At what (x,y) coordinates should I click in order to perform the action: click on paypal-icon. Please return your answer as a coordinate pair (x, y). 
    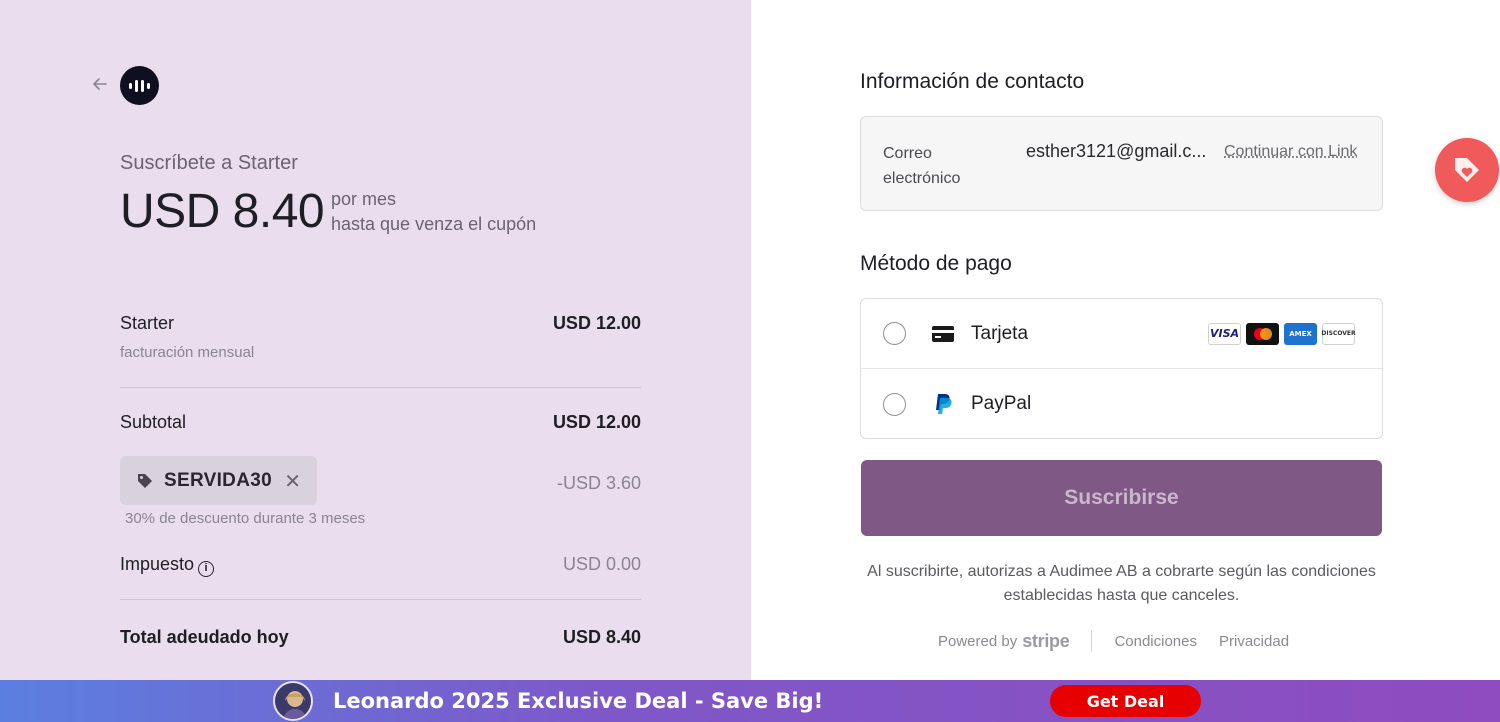
    Looking at the image, I should click on (943, 404).